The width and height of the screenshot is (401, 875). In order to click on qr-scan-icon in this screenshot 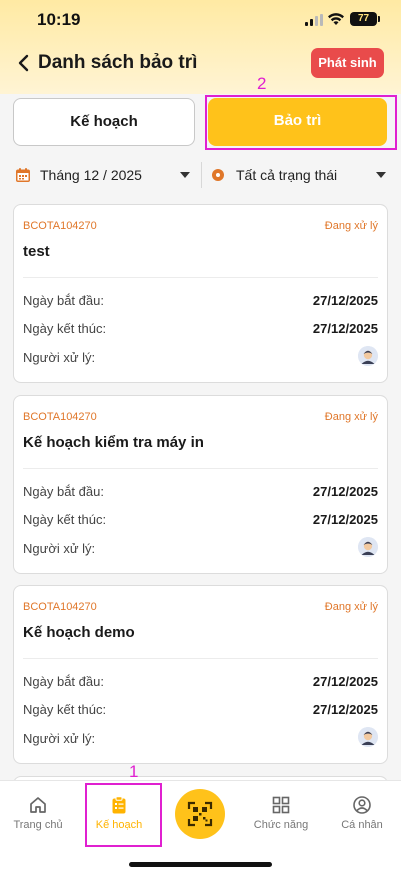, I will do `click(200, 814)`.